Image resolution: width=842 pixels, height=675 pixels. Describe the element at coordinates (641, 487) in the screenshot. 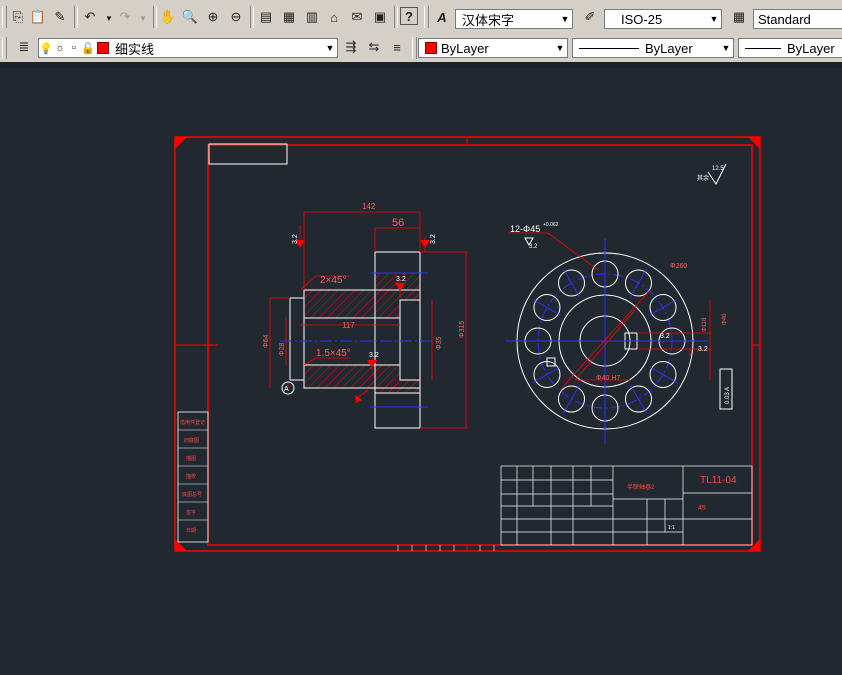

I see `part-name: 半联轴器2` at that location.